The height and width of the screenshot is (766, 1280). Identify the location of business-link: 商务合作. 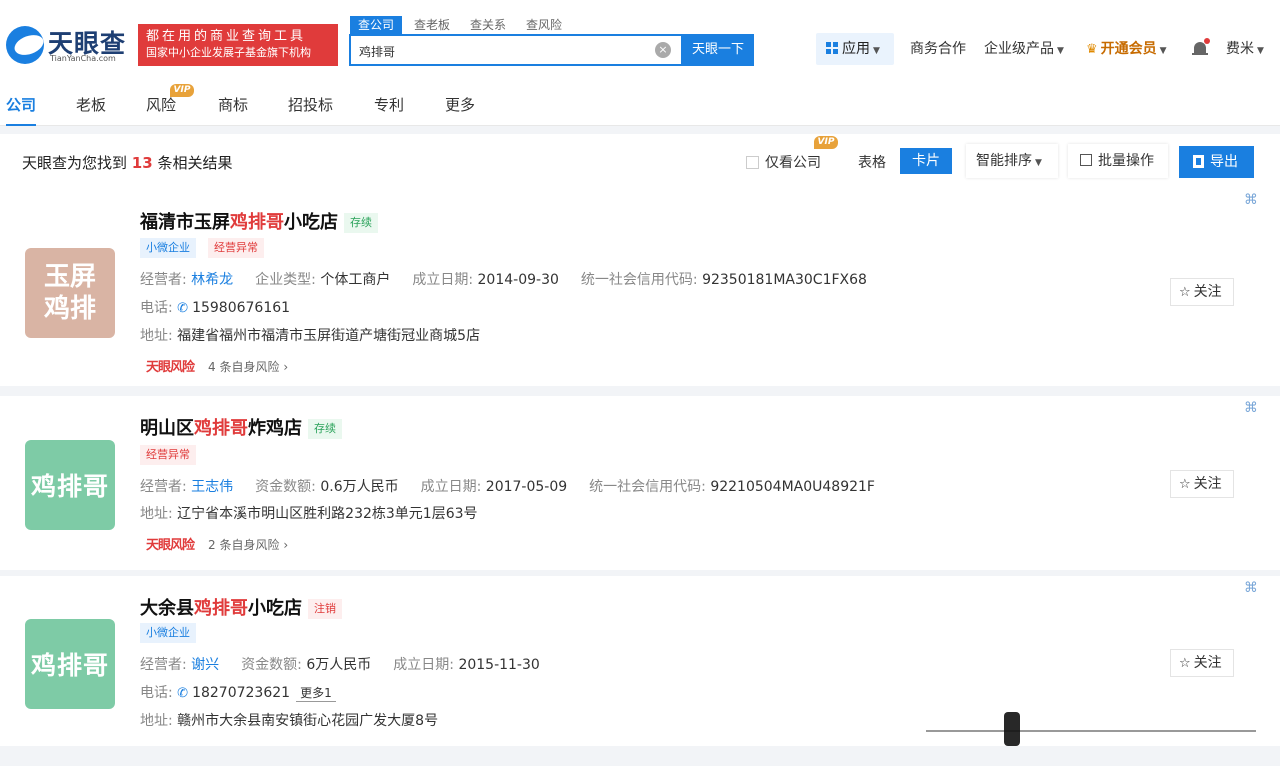
(938, 49).